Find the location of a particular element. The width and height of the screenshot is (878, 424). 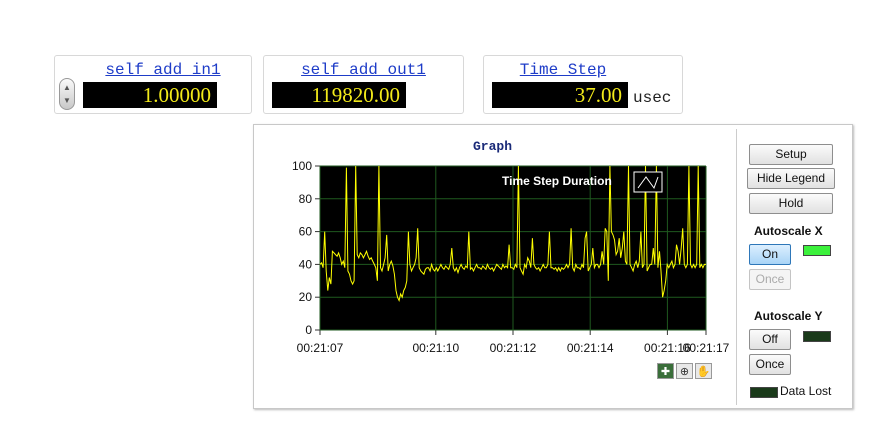

setup-button: Setup is located at coordinates (791, 154).